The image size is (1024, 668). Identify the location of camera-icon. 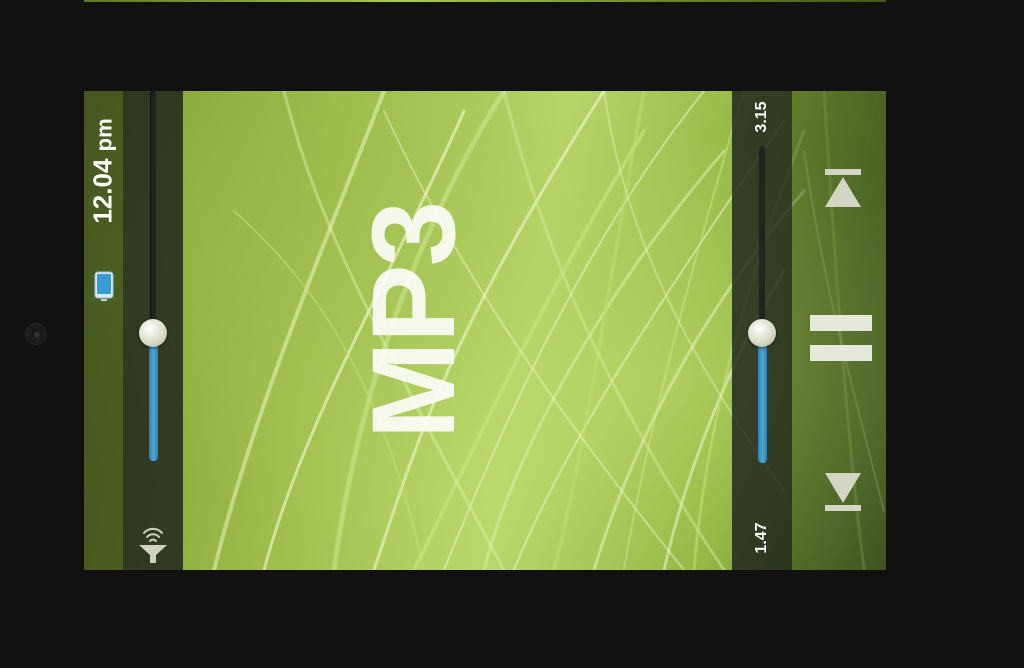
(36, 334).